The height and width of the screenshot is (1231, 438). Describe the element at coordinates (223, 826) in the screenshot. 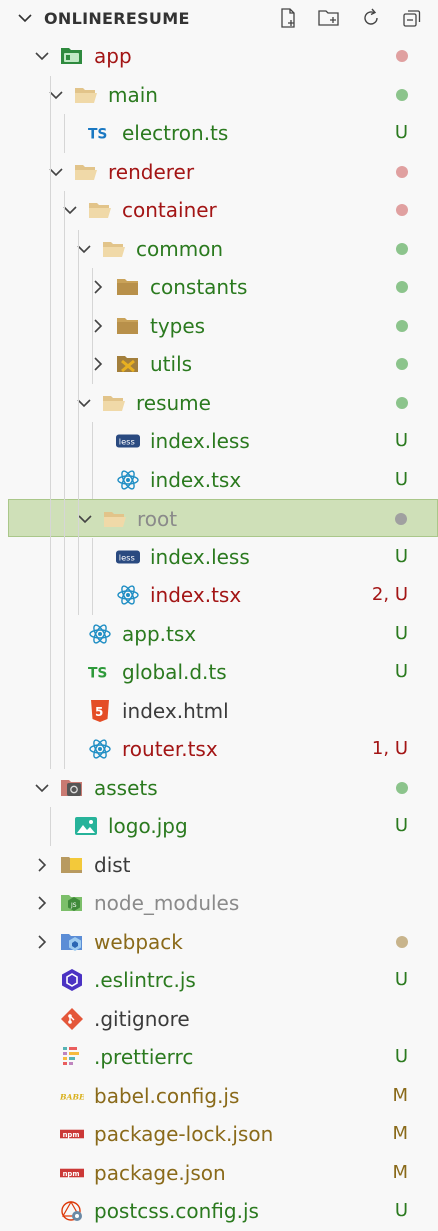

I see `tree-file-row: logo.jpg U` at that location.